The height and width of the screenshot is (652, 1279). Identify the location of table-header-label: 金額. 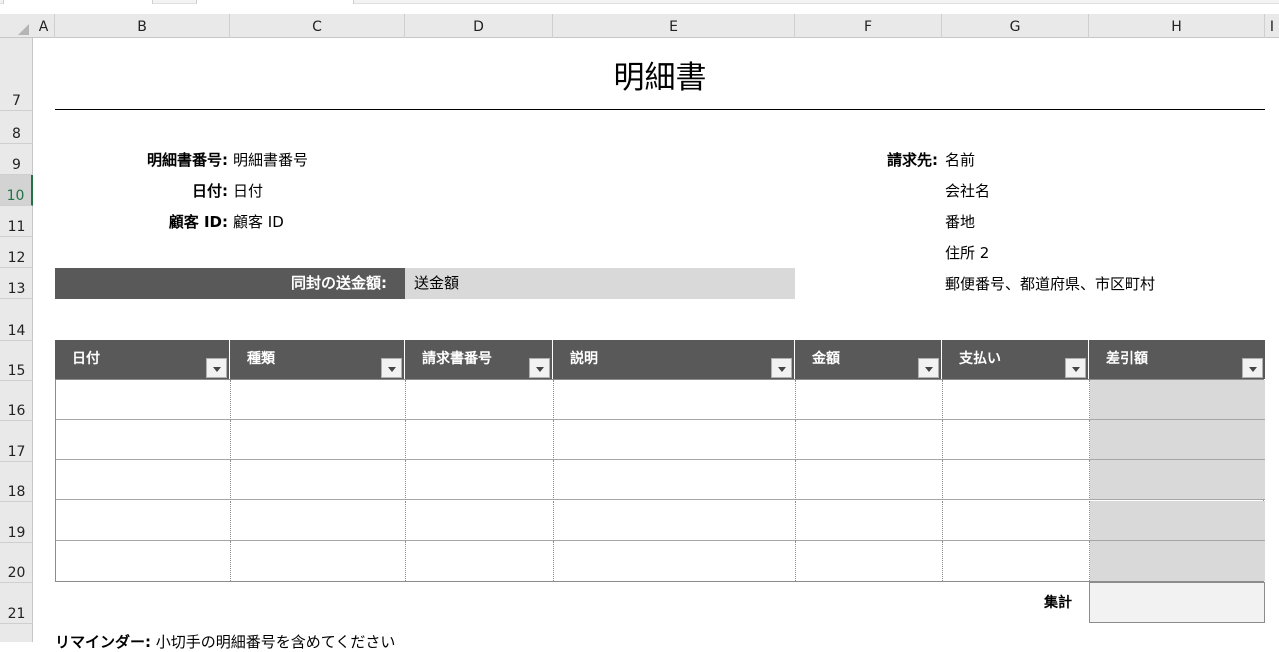
(826, 359).